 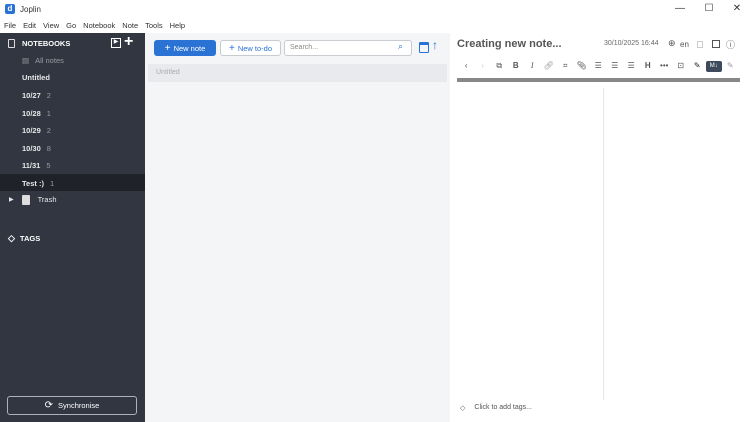 I want to click on minimize-button: —, so click(x=680, y=9).